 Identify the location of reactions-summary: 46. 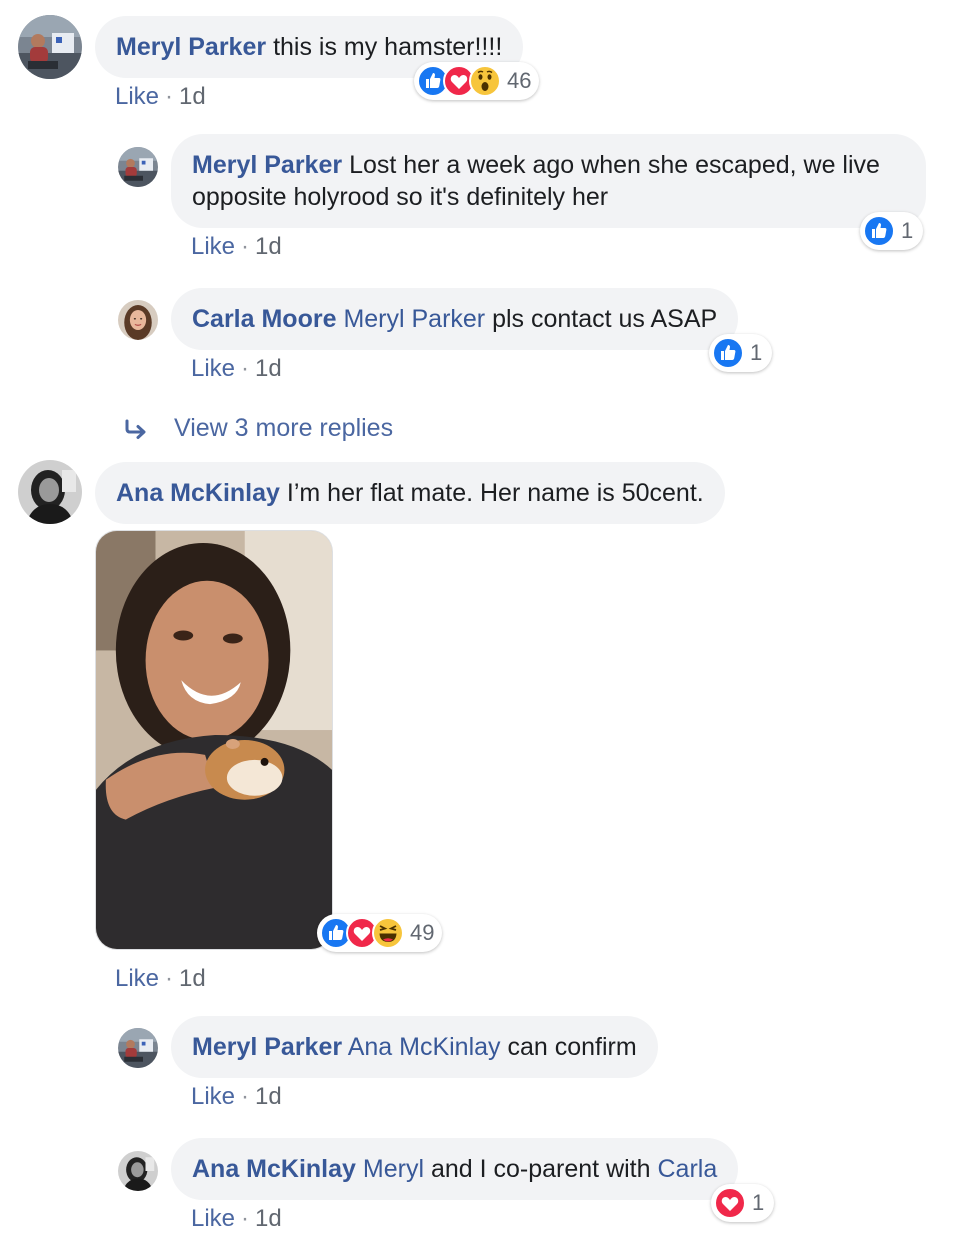
(477, 81).